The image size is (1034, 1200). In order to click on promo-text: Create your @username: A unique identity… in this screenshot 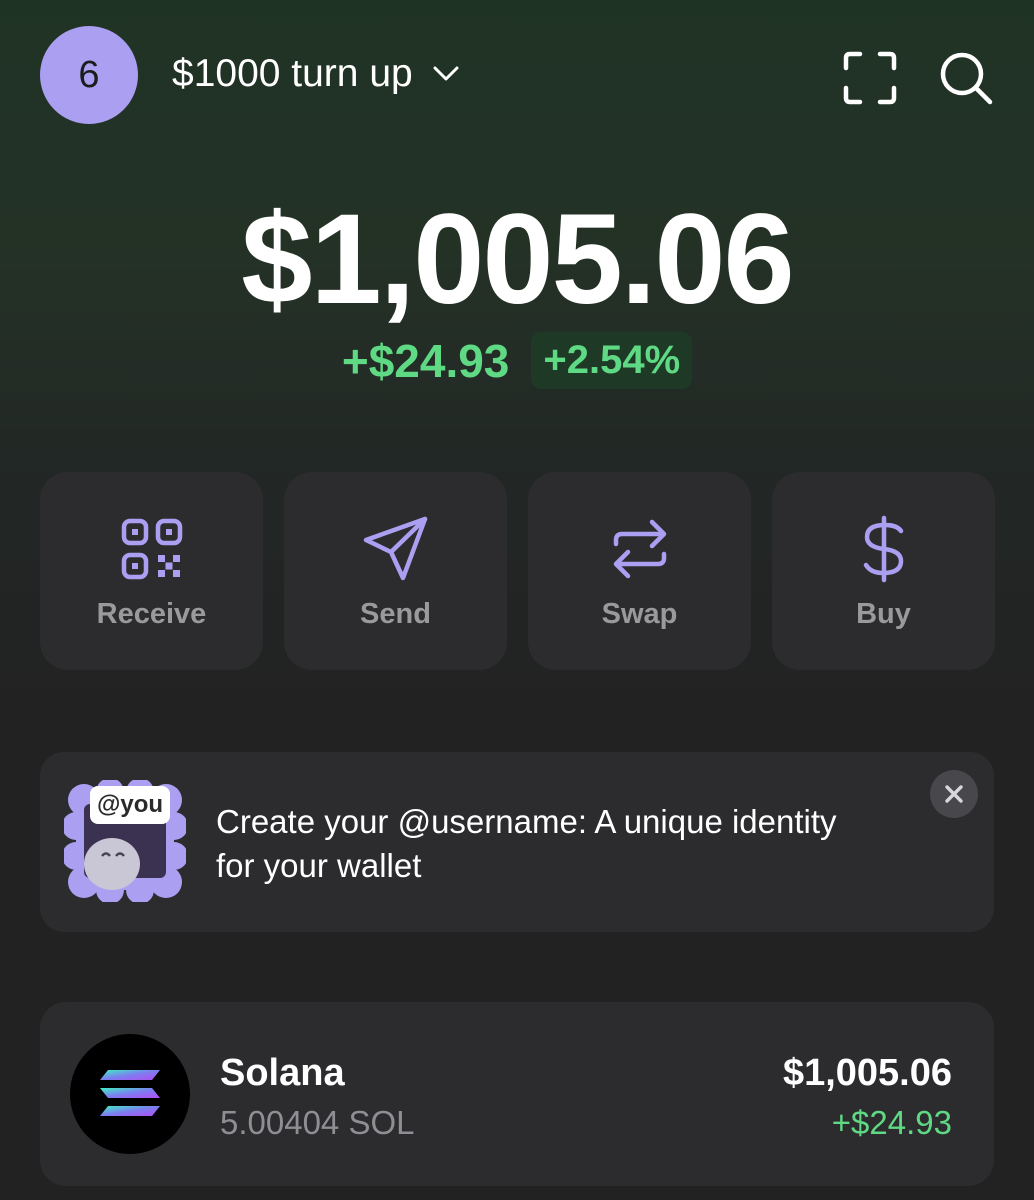, I will do `click(526, 843)`.